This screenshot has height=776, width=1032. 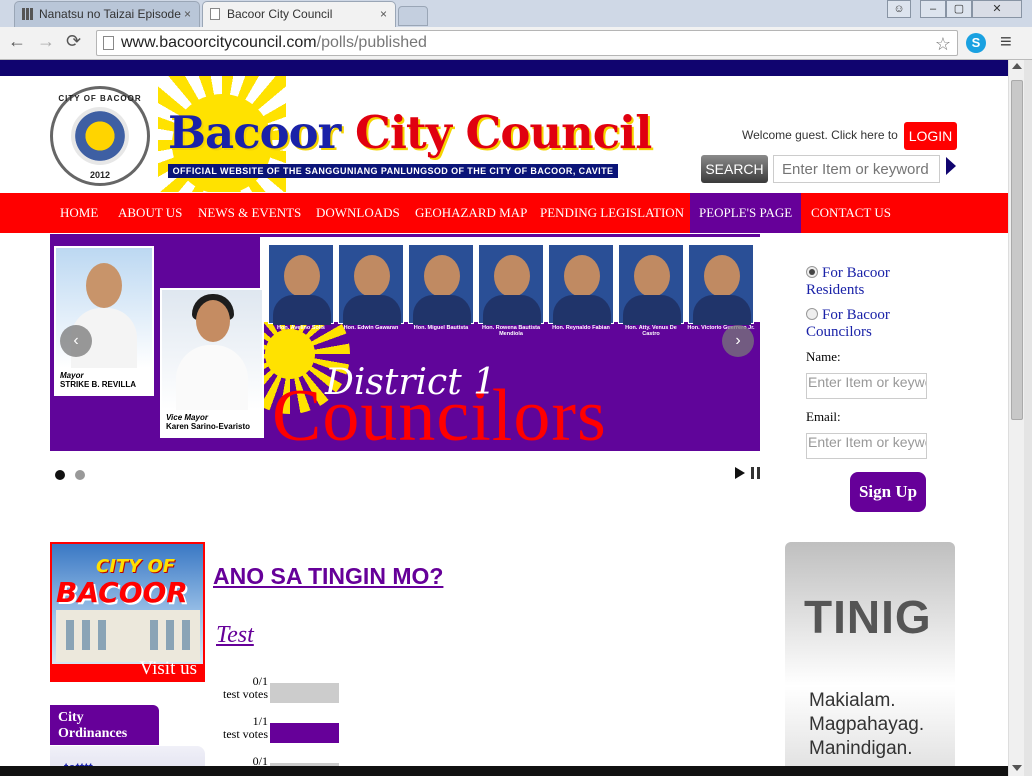 What do you see at coordinates (1028, 418) in the screenshot?
I see `window-edge` at bounding box center [1028, 418].